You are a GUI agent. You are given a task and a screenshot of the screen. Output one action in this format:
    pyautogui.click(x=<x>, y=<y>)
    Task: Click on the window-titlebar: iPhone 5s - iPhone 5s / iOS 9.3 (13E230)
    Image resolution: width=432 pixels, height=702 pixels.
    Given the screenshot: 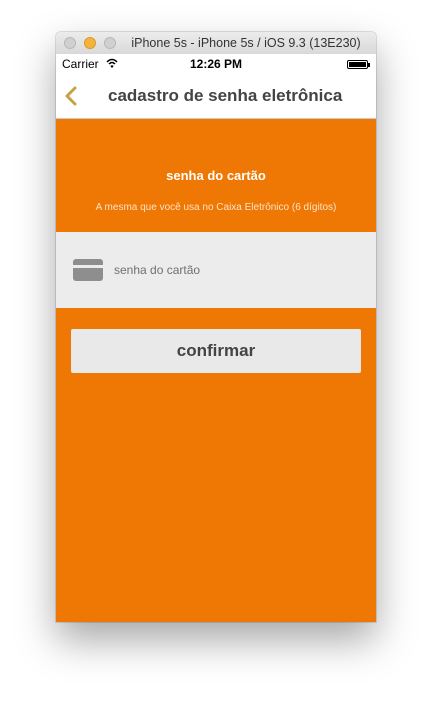 What is the action you would take?
    pyautogui.click(x=216, y=43)
    